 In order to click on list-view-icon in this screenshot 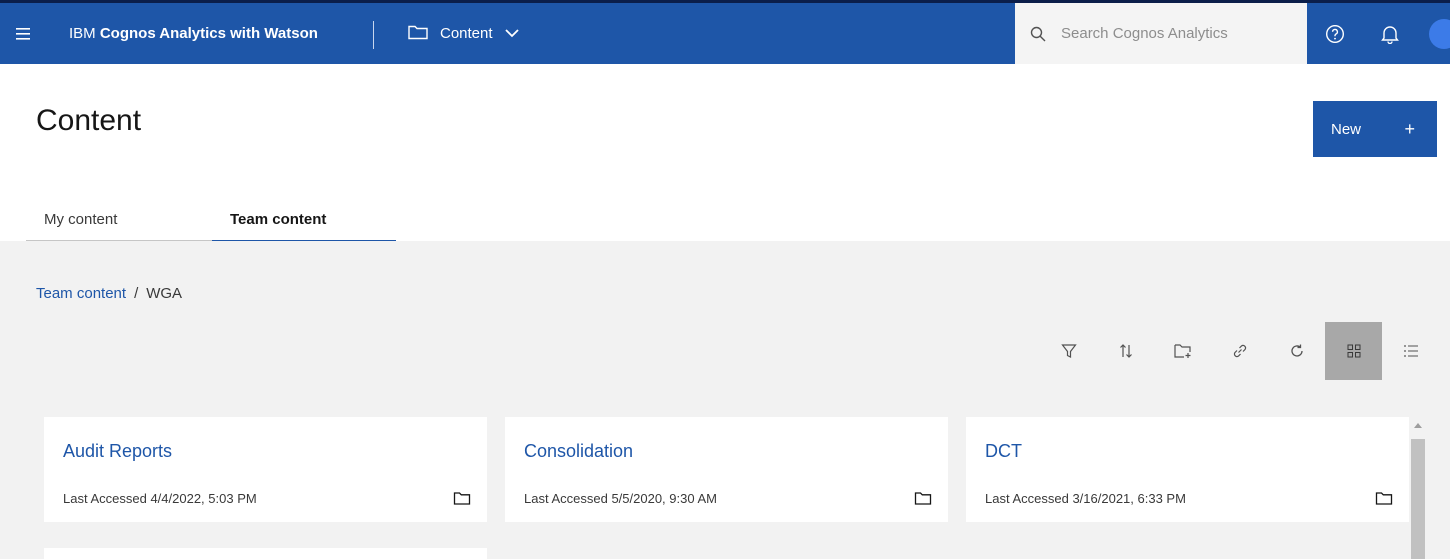, I will do `click(1410, 351)`.